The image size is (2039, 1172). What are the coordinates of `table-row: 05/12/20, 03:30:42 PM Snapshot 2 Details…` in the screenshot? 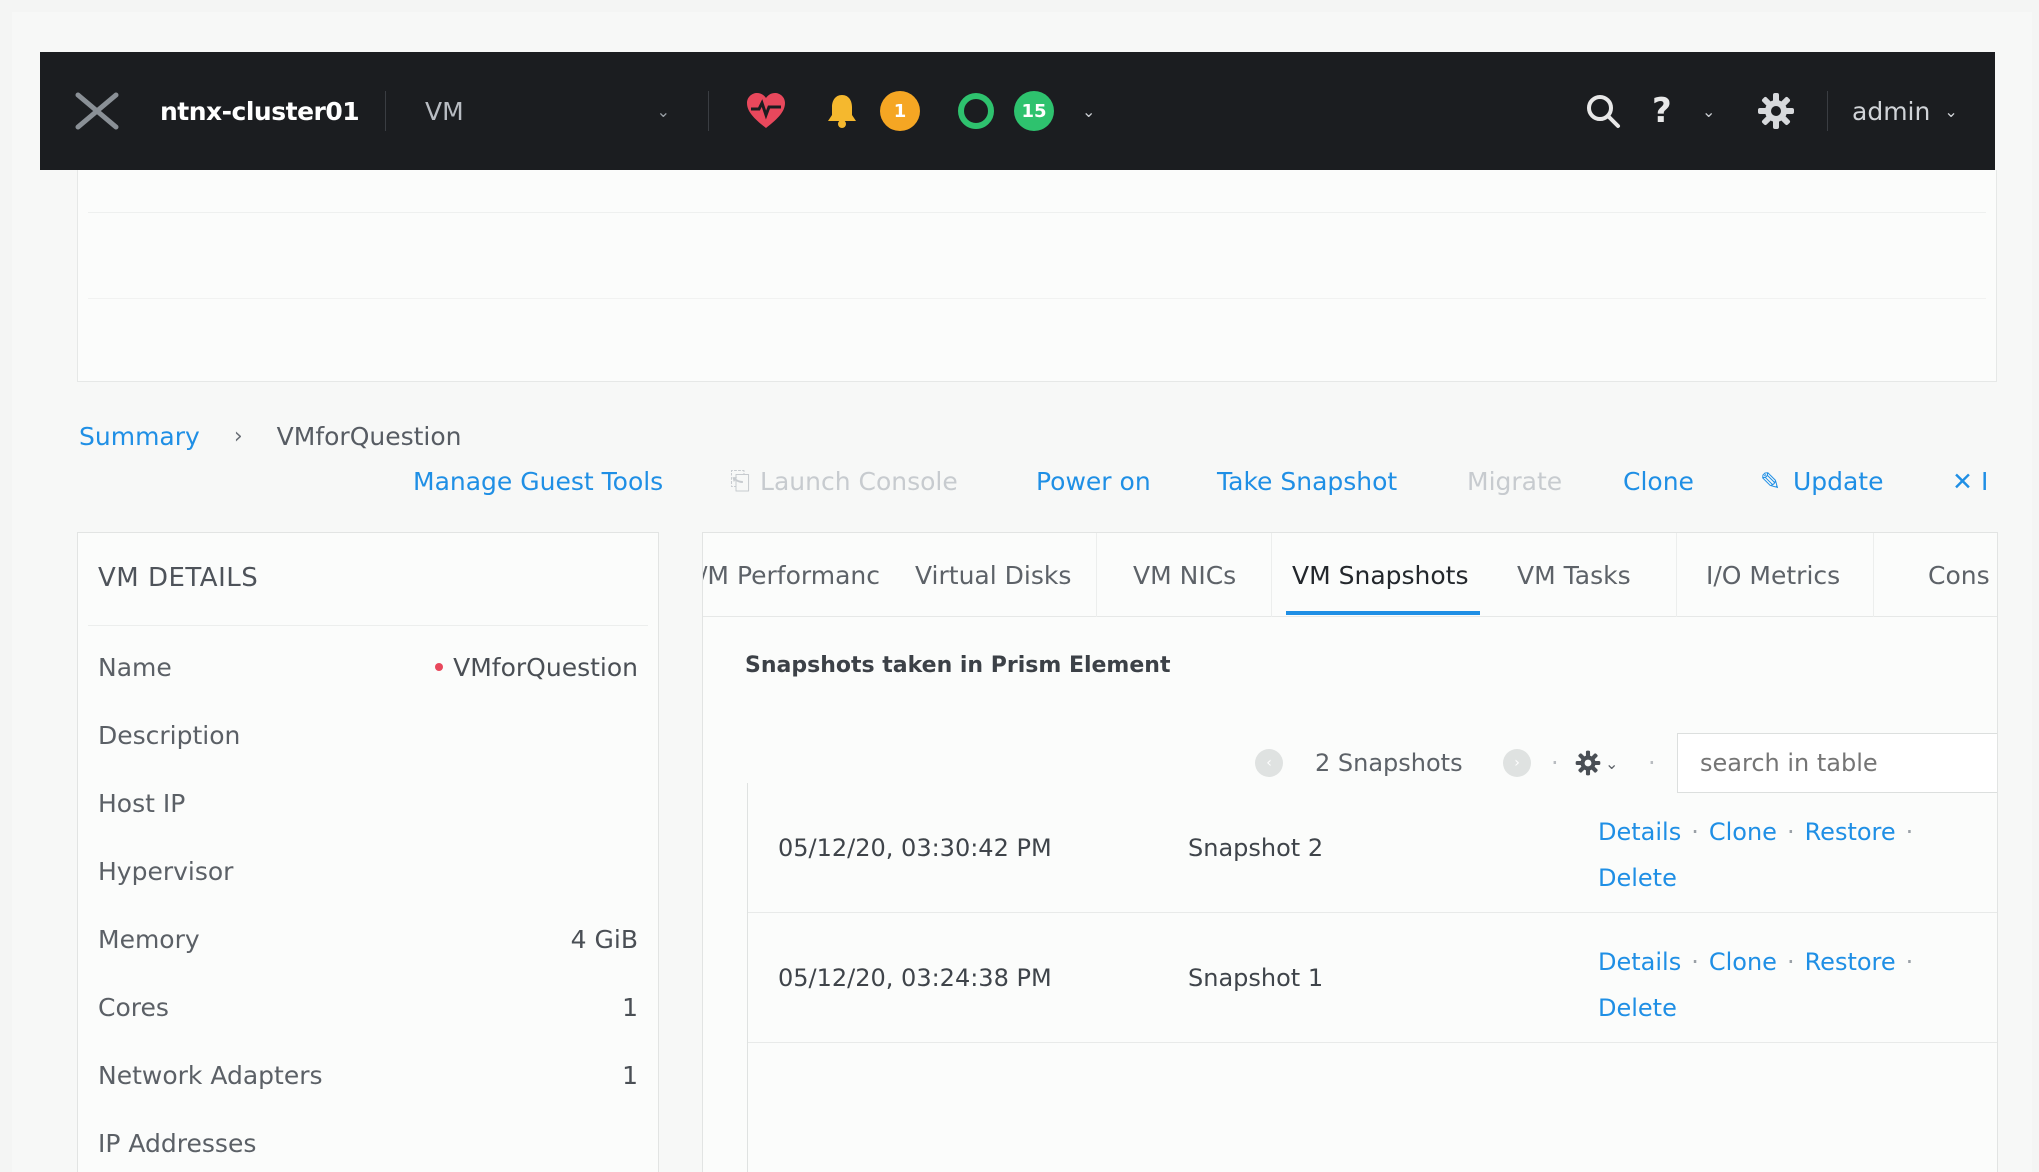 It's located at (1372, 848).